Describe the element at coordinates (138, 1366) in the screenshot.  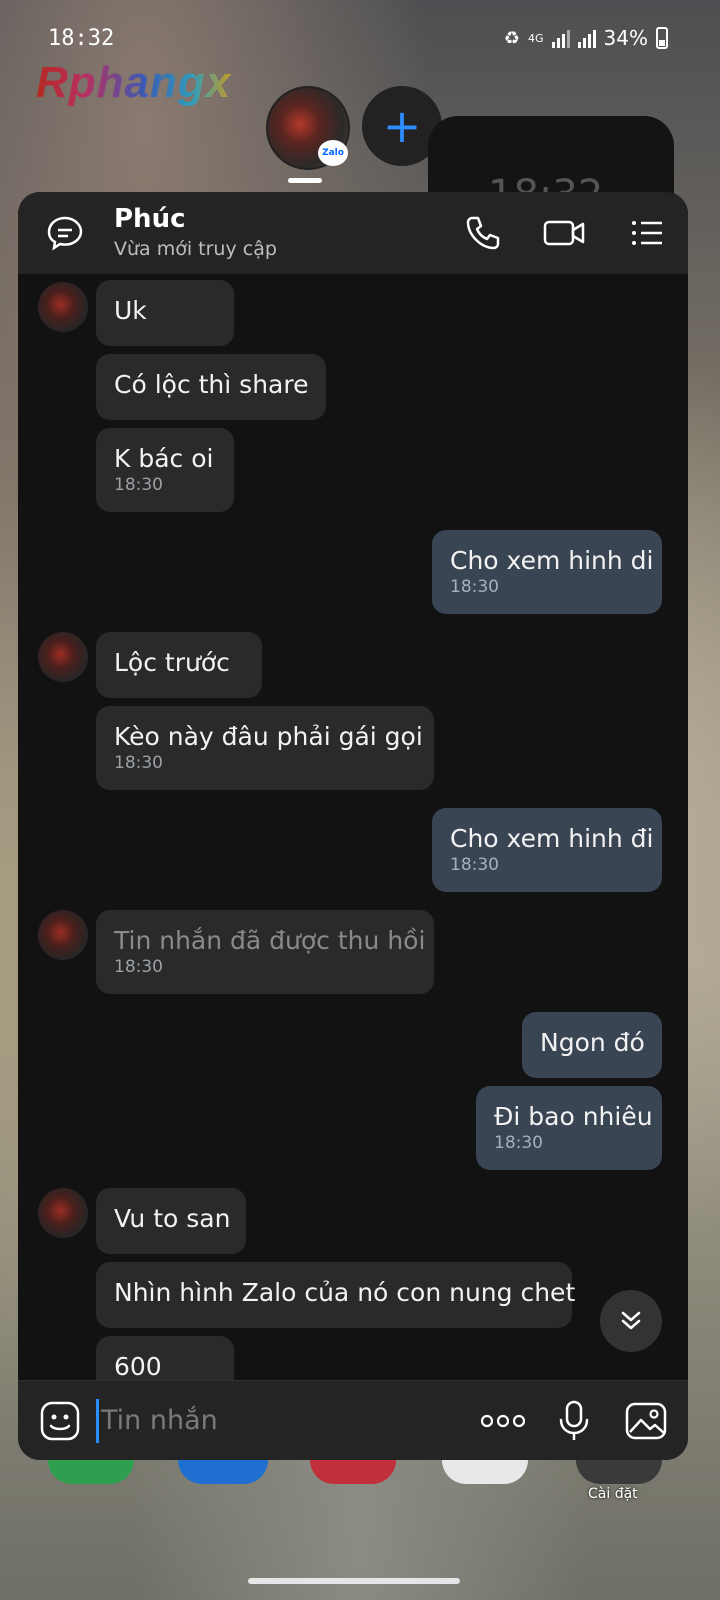
I see `message-text: 600` at that location.